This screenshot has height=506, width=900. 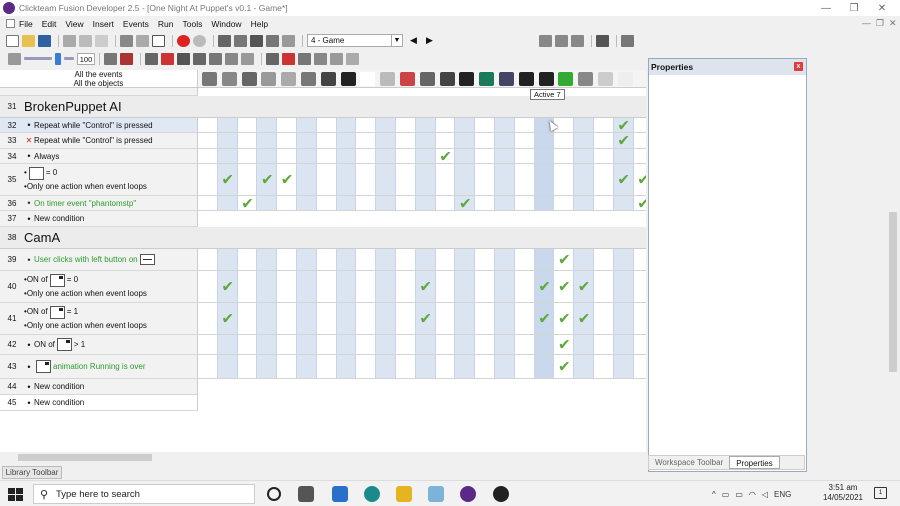 What do you see at coordinates (866, 23) in the screenshot?
I see `inner-minimize-button: —` at bounding box center [866, 23].